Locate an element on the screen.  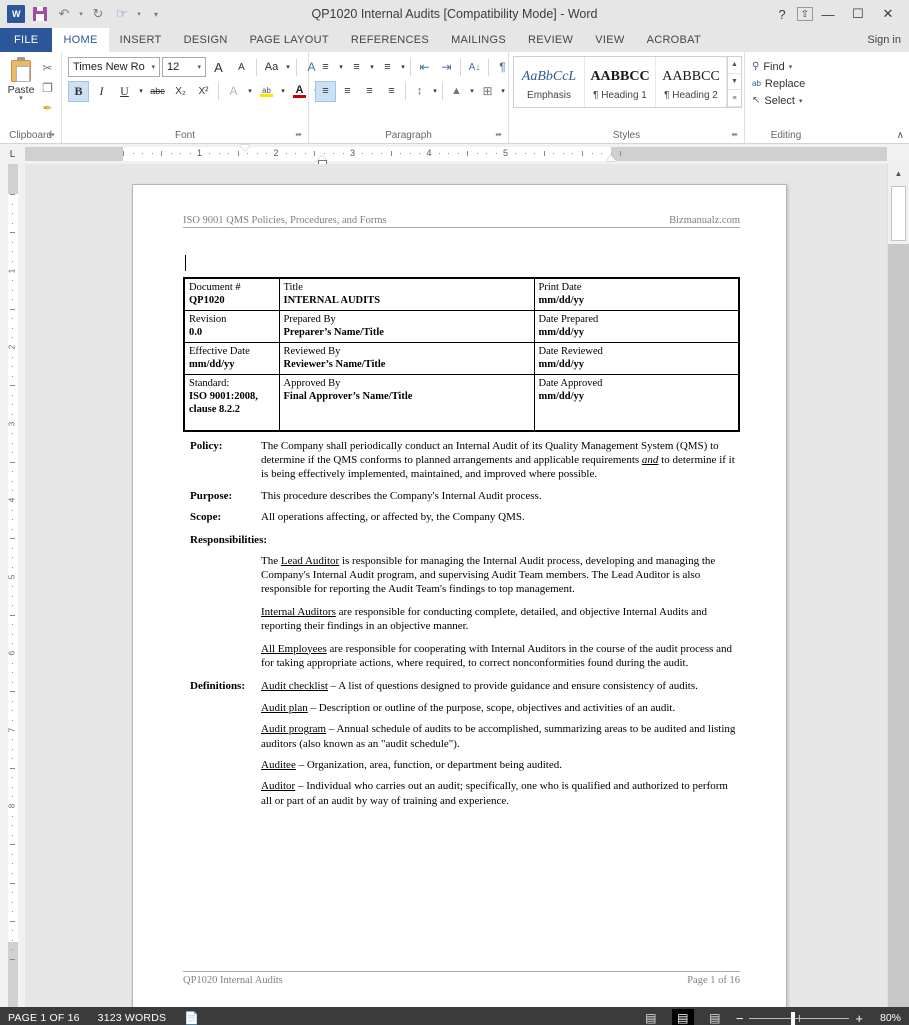
word-count-indicator: 3123 WORDS is located at coordinates (132, 1018).